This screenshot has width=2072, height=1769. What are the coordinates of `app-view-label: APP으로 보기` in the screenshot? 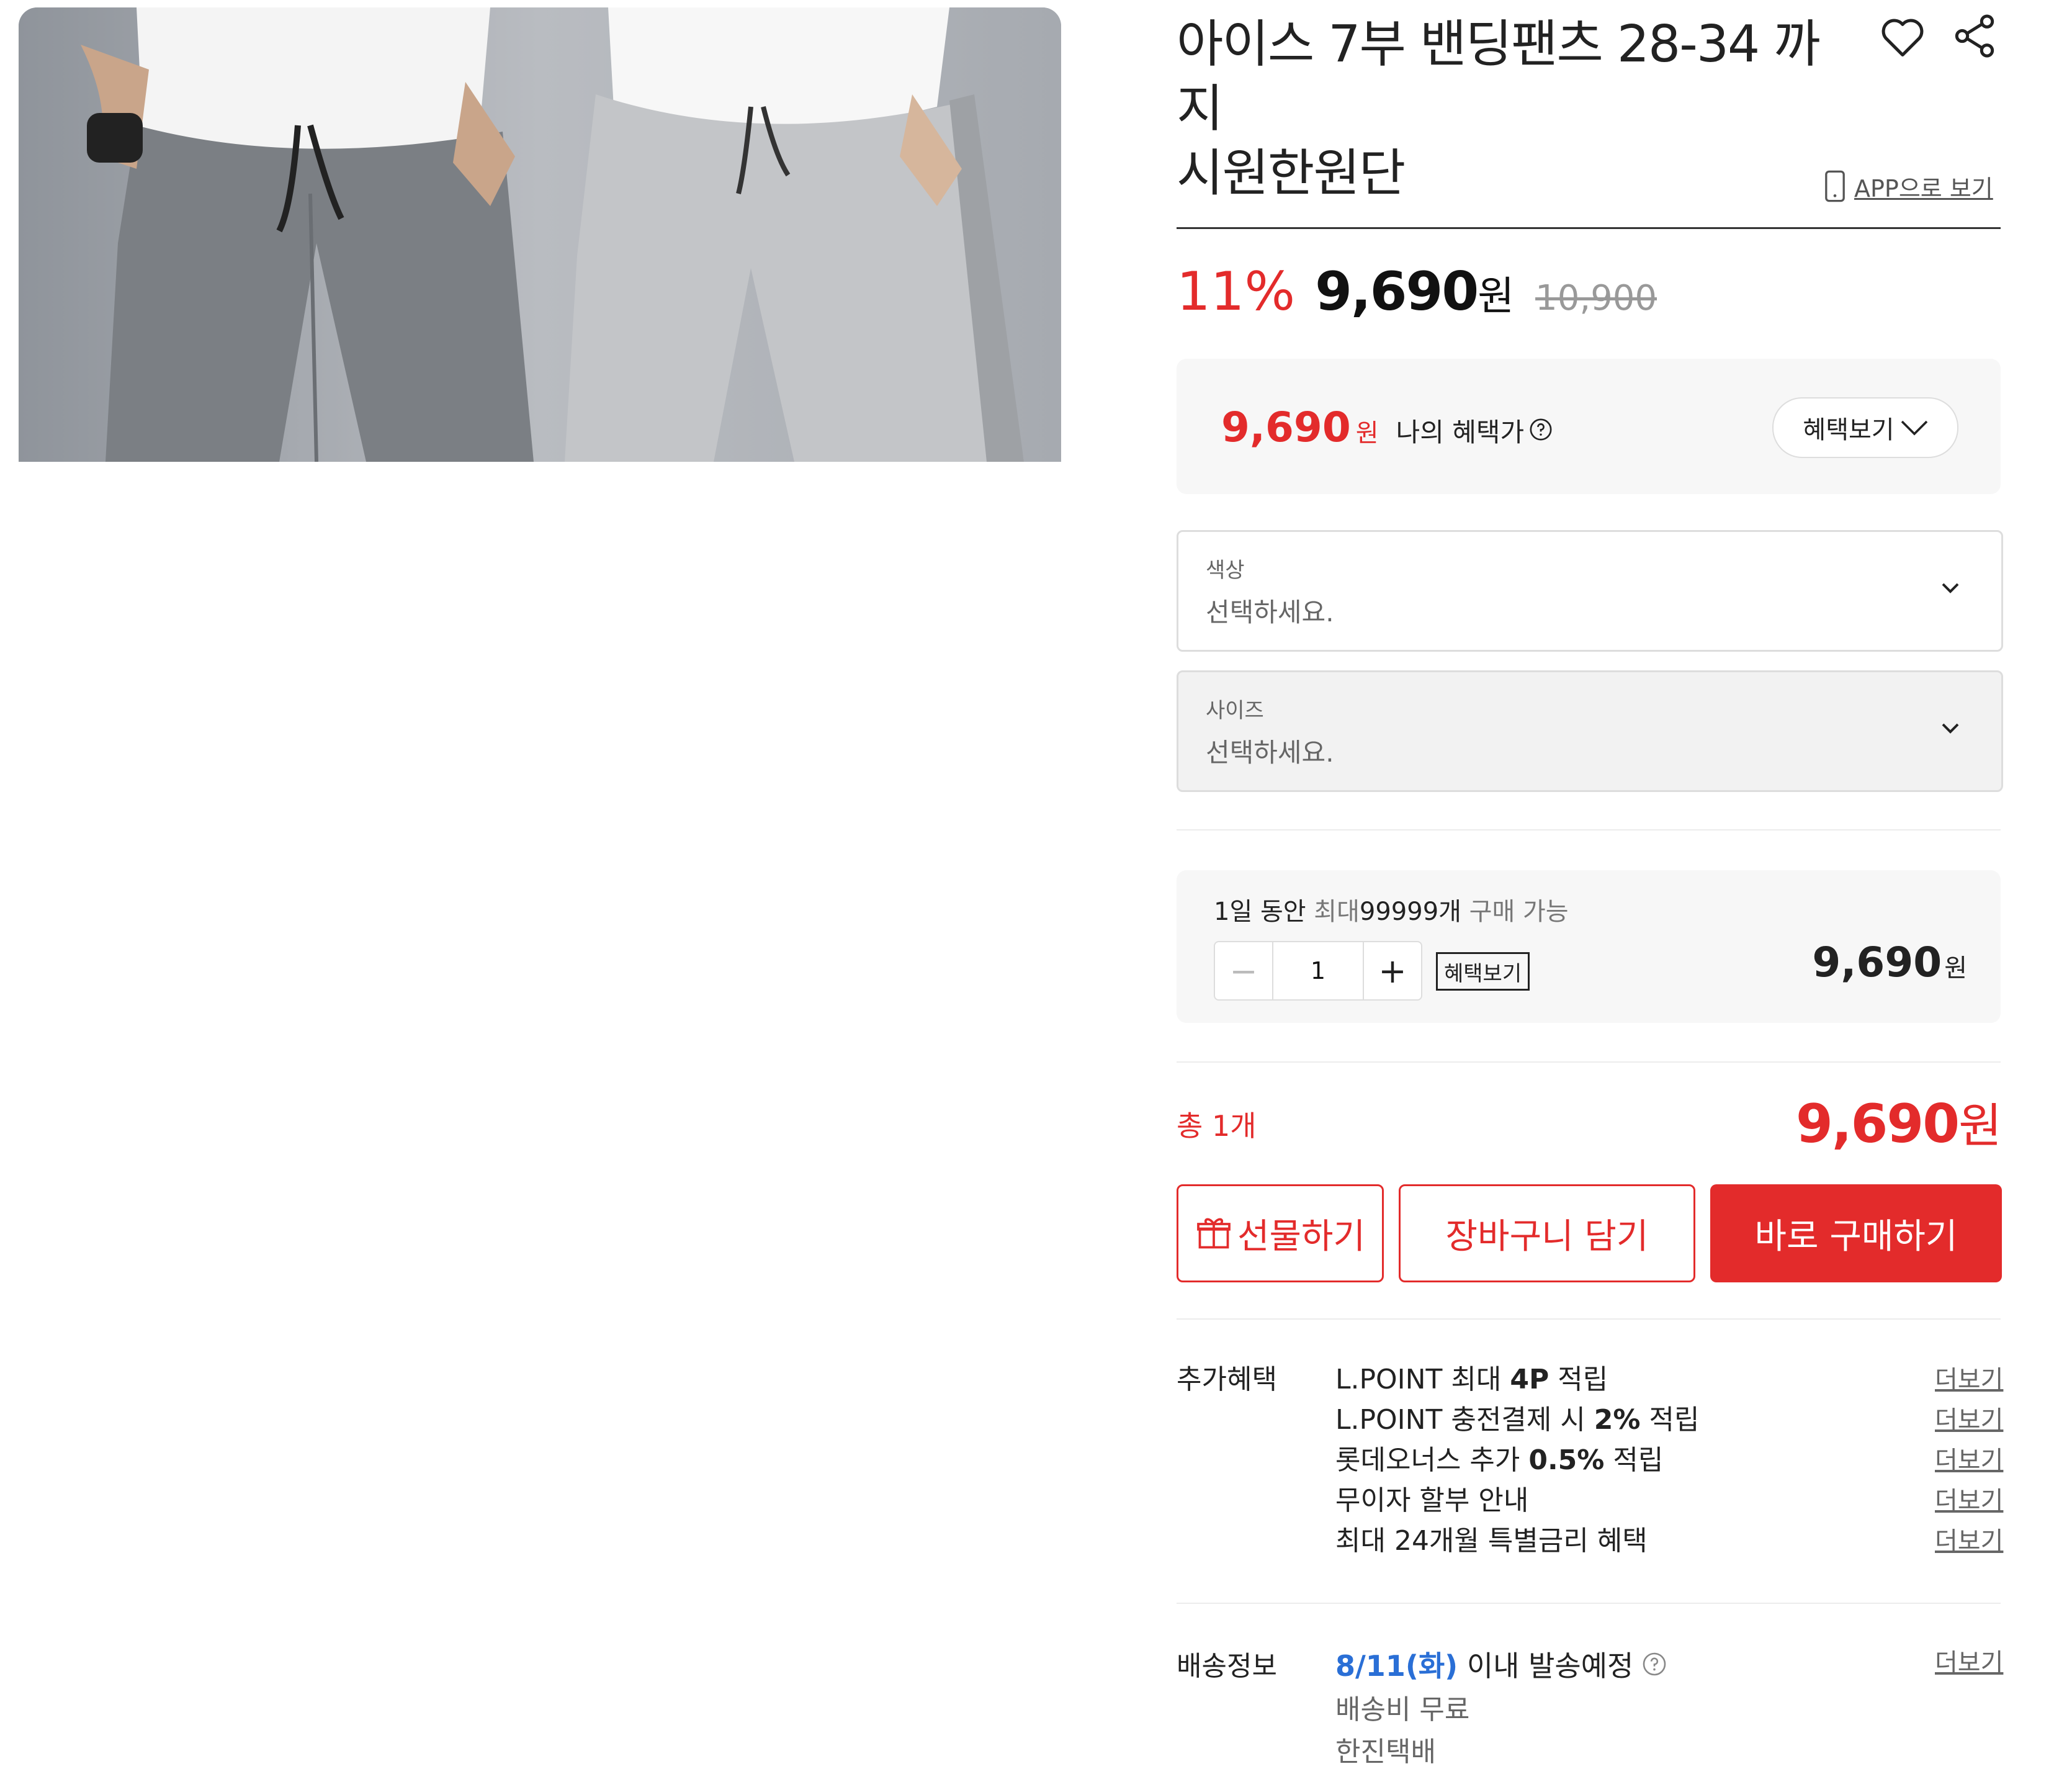 It's located at (1923, 188).